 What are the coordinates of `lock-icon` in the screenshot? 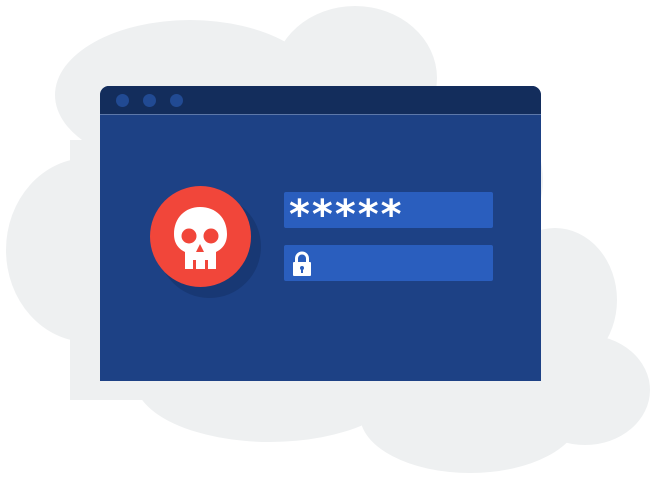 It's located at (302, 263).